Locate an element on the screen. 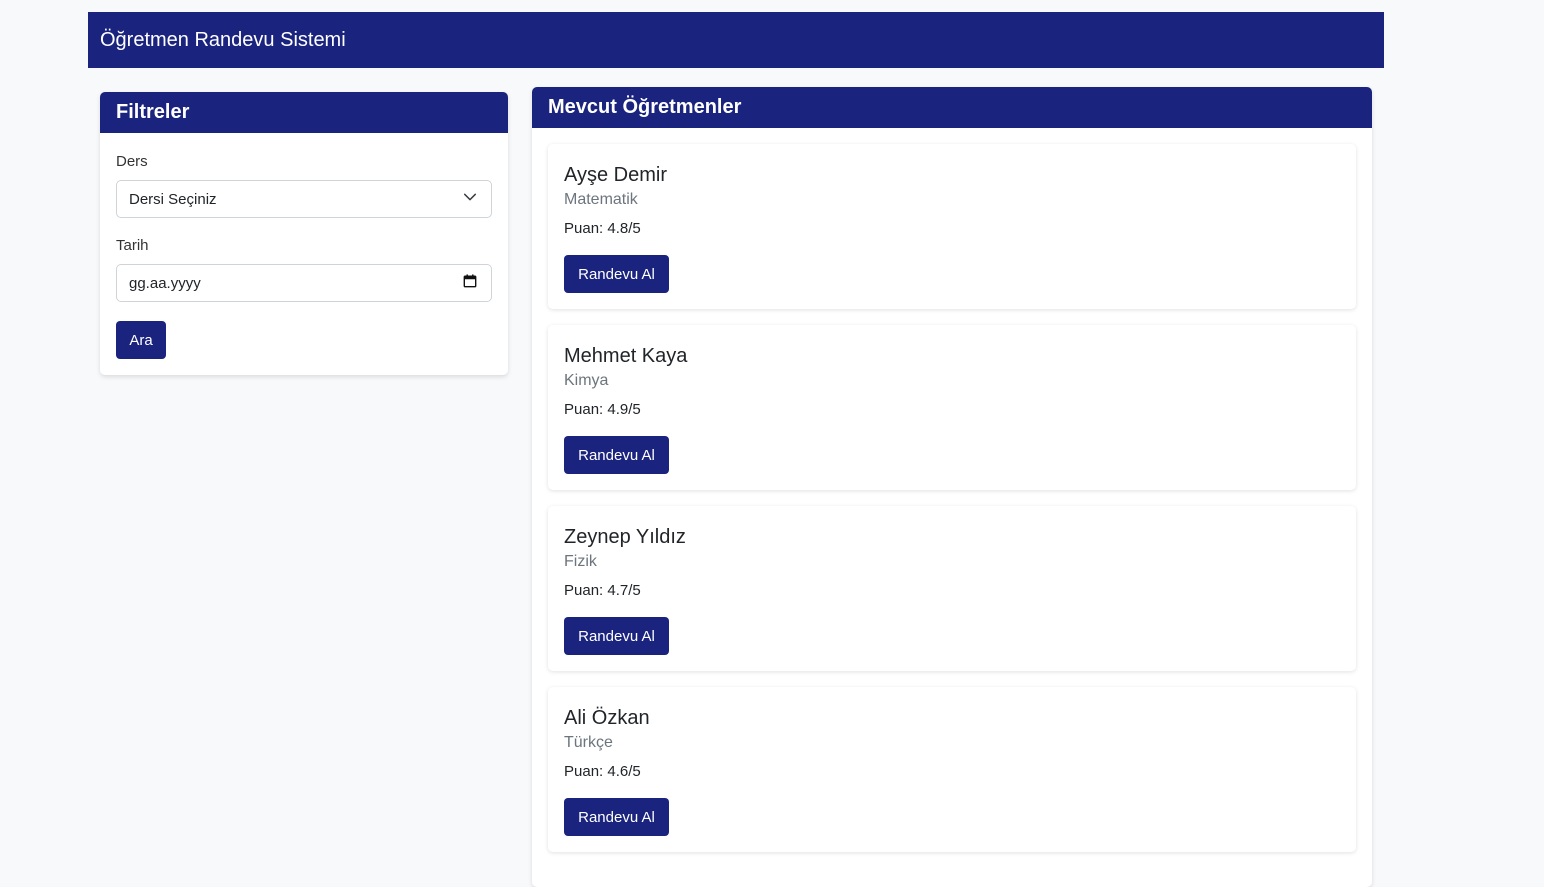 The image size is (1544, 887). date-input-placeholder: gg.aa.yyyy is located at coordinates (165, 283).